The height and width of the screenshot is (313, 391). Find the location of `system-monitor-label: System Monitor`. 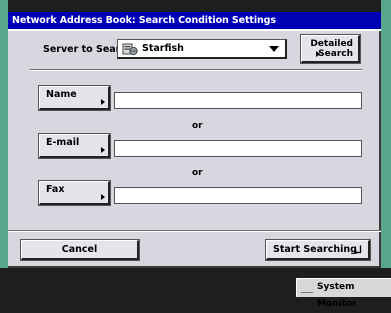

system-monitor-label: System Monitor is located at coordinates (337, 295).